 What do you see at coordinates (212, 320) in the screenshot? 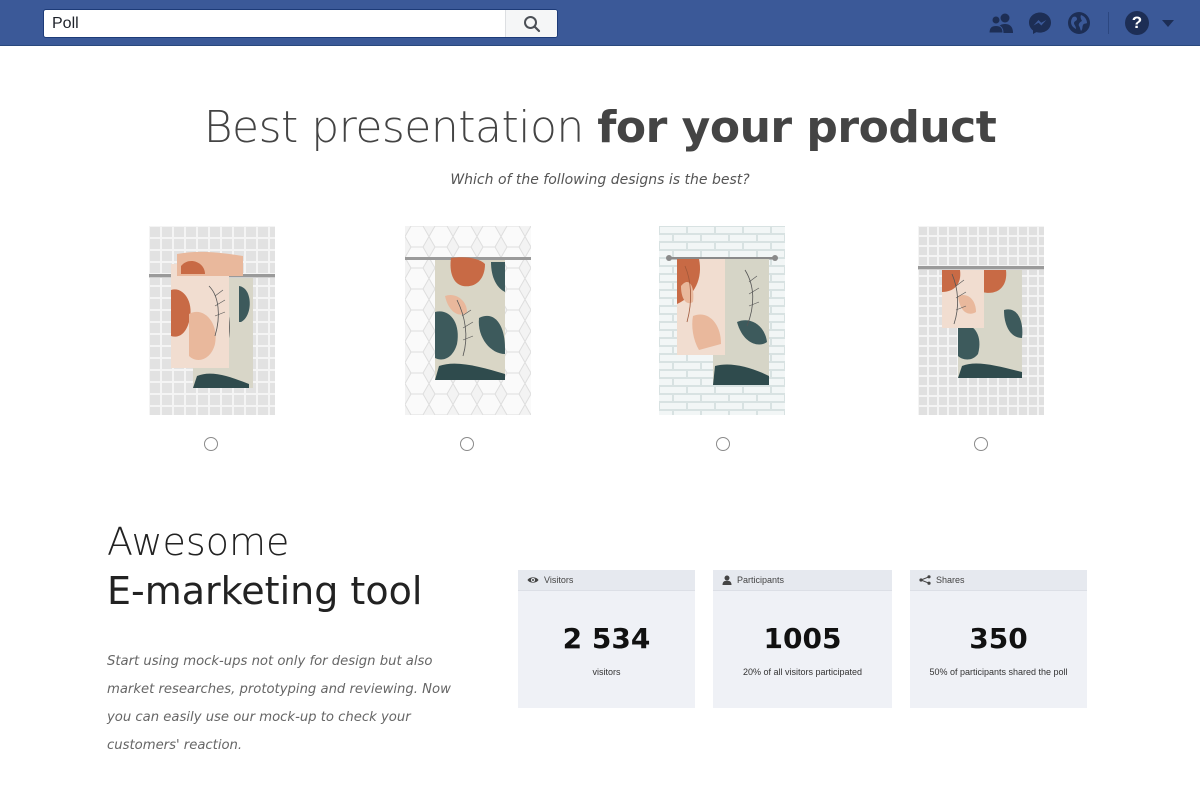
I see `design-option-1-image` at bounding box center [212, 320].